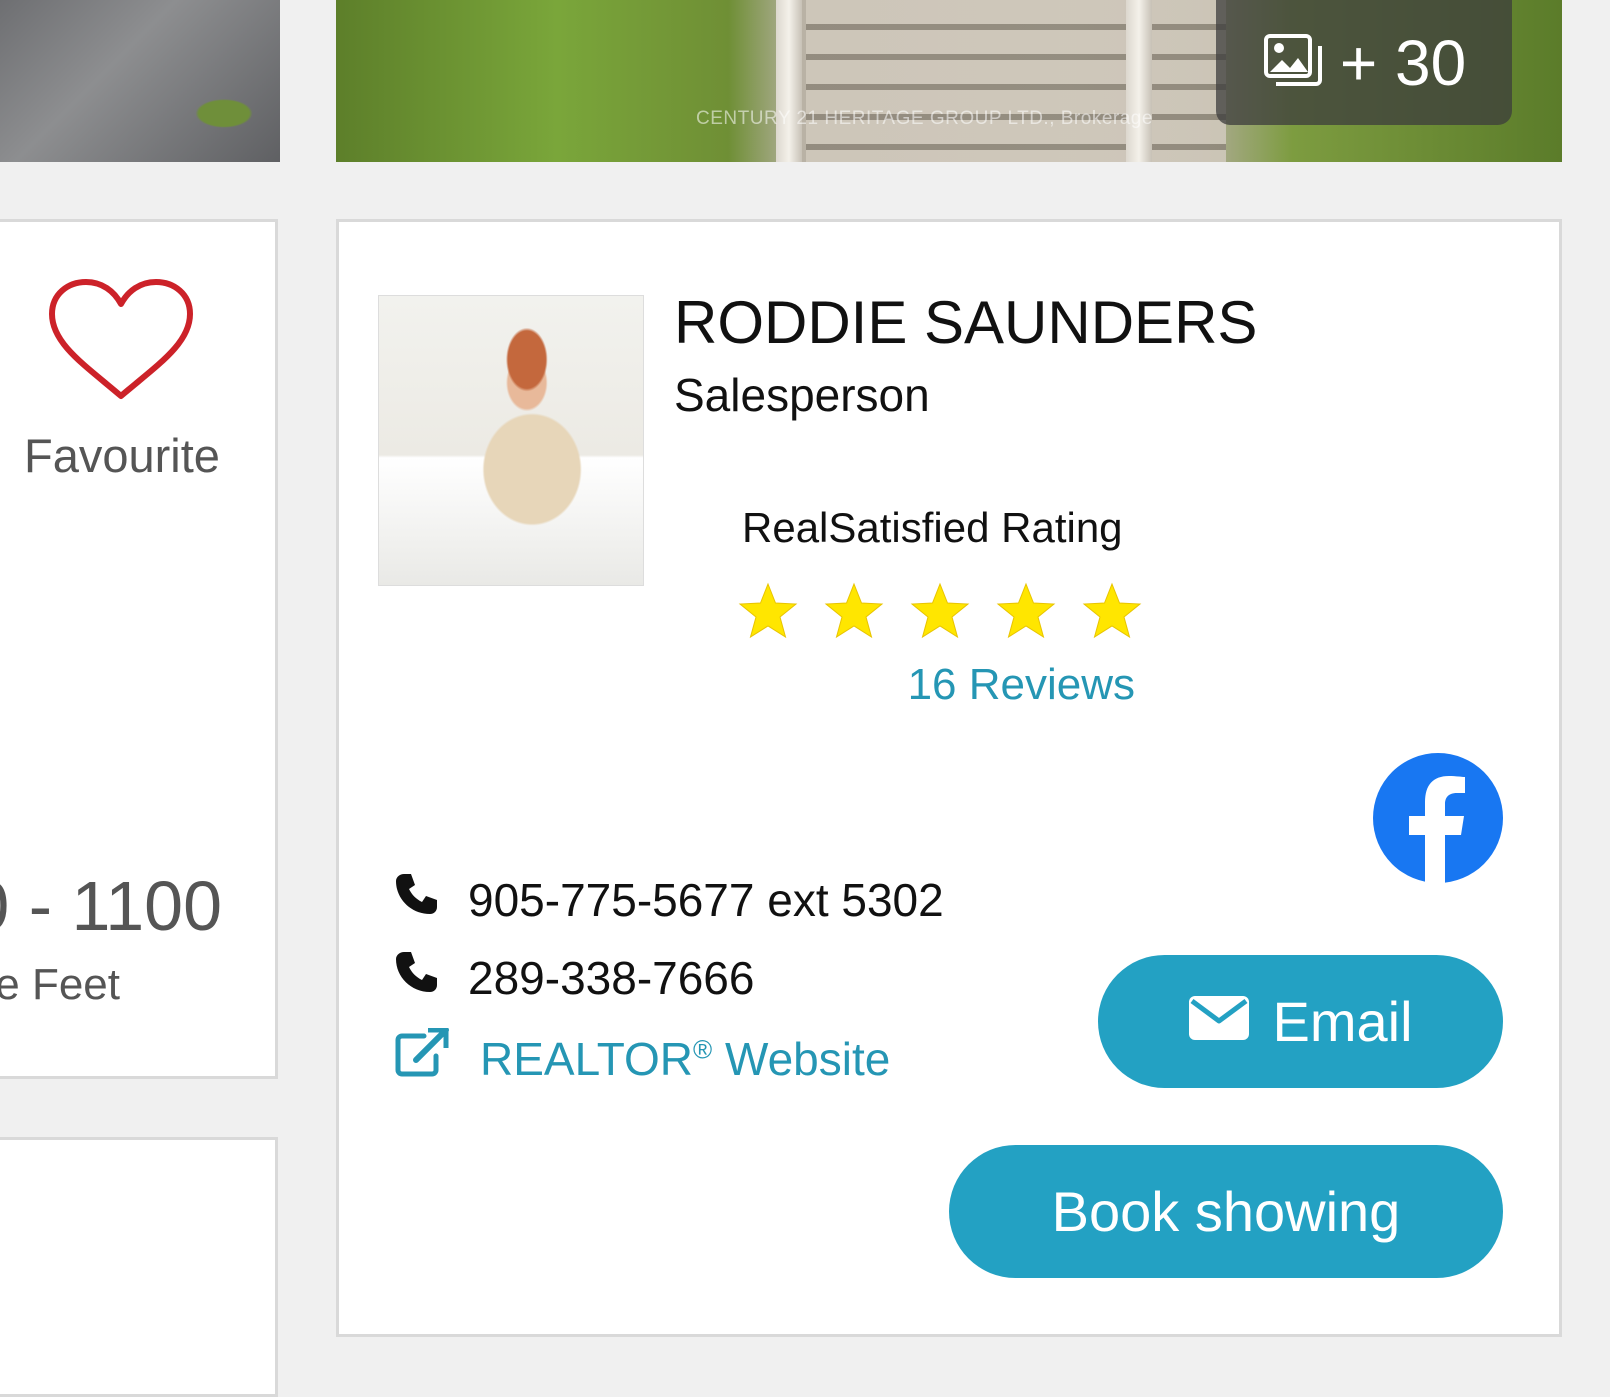 This screenshot has width=1610, height=1397. Describe the element at coordinates (1294, 63) in the screenshot. I see `images-icon` at that location.